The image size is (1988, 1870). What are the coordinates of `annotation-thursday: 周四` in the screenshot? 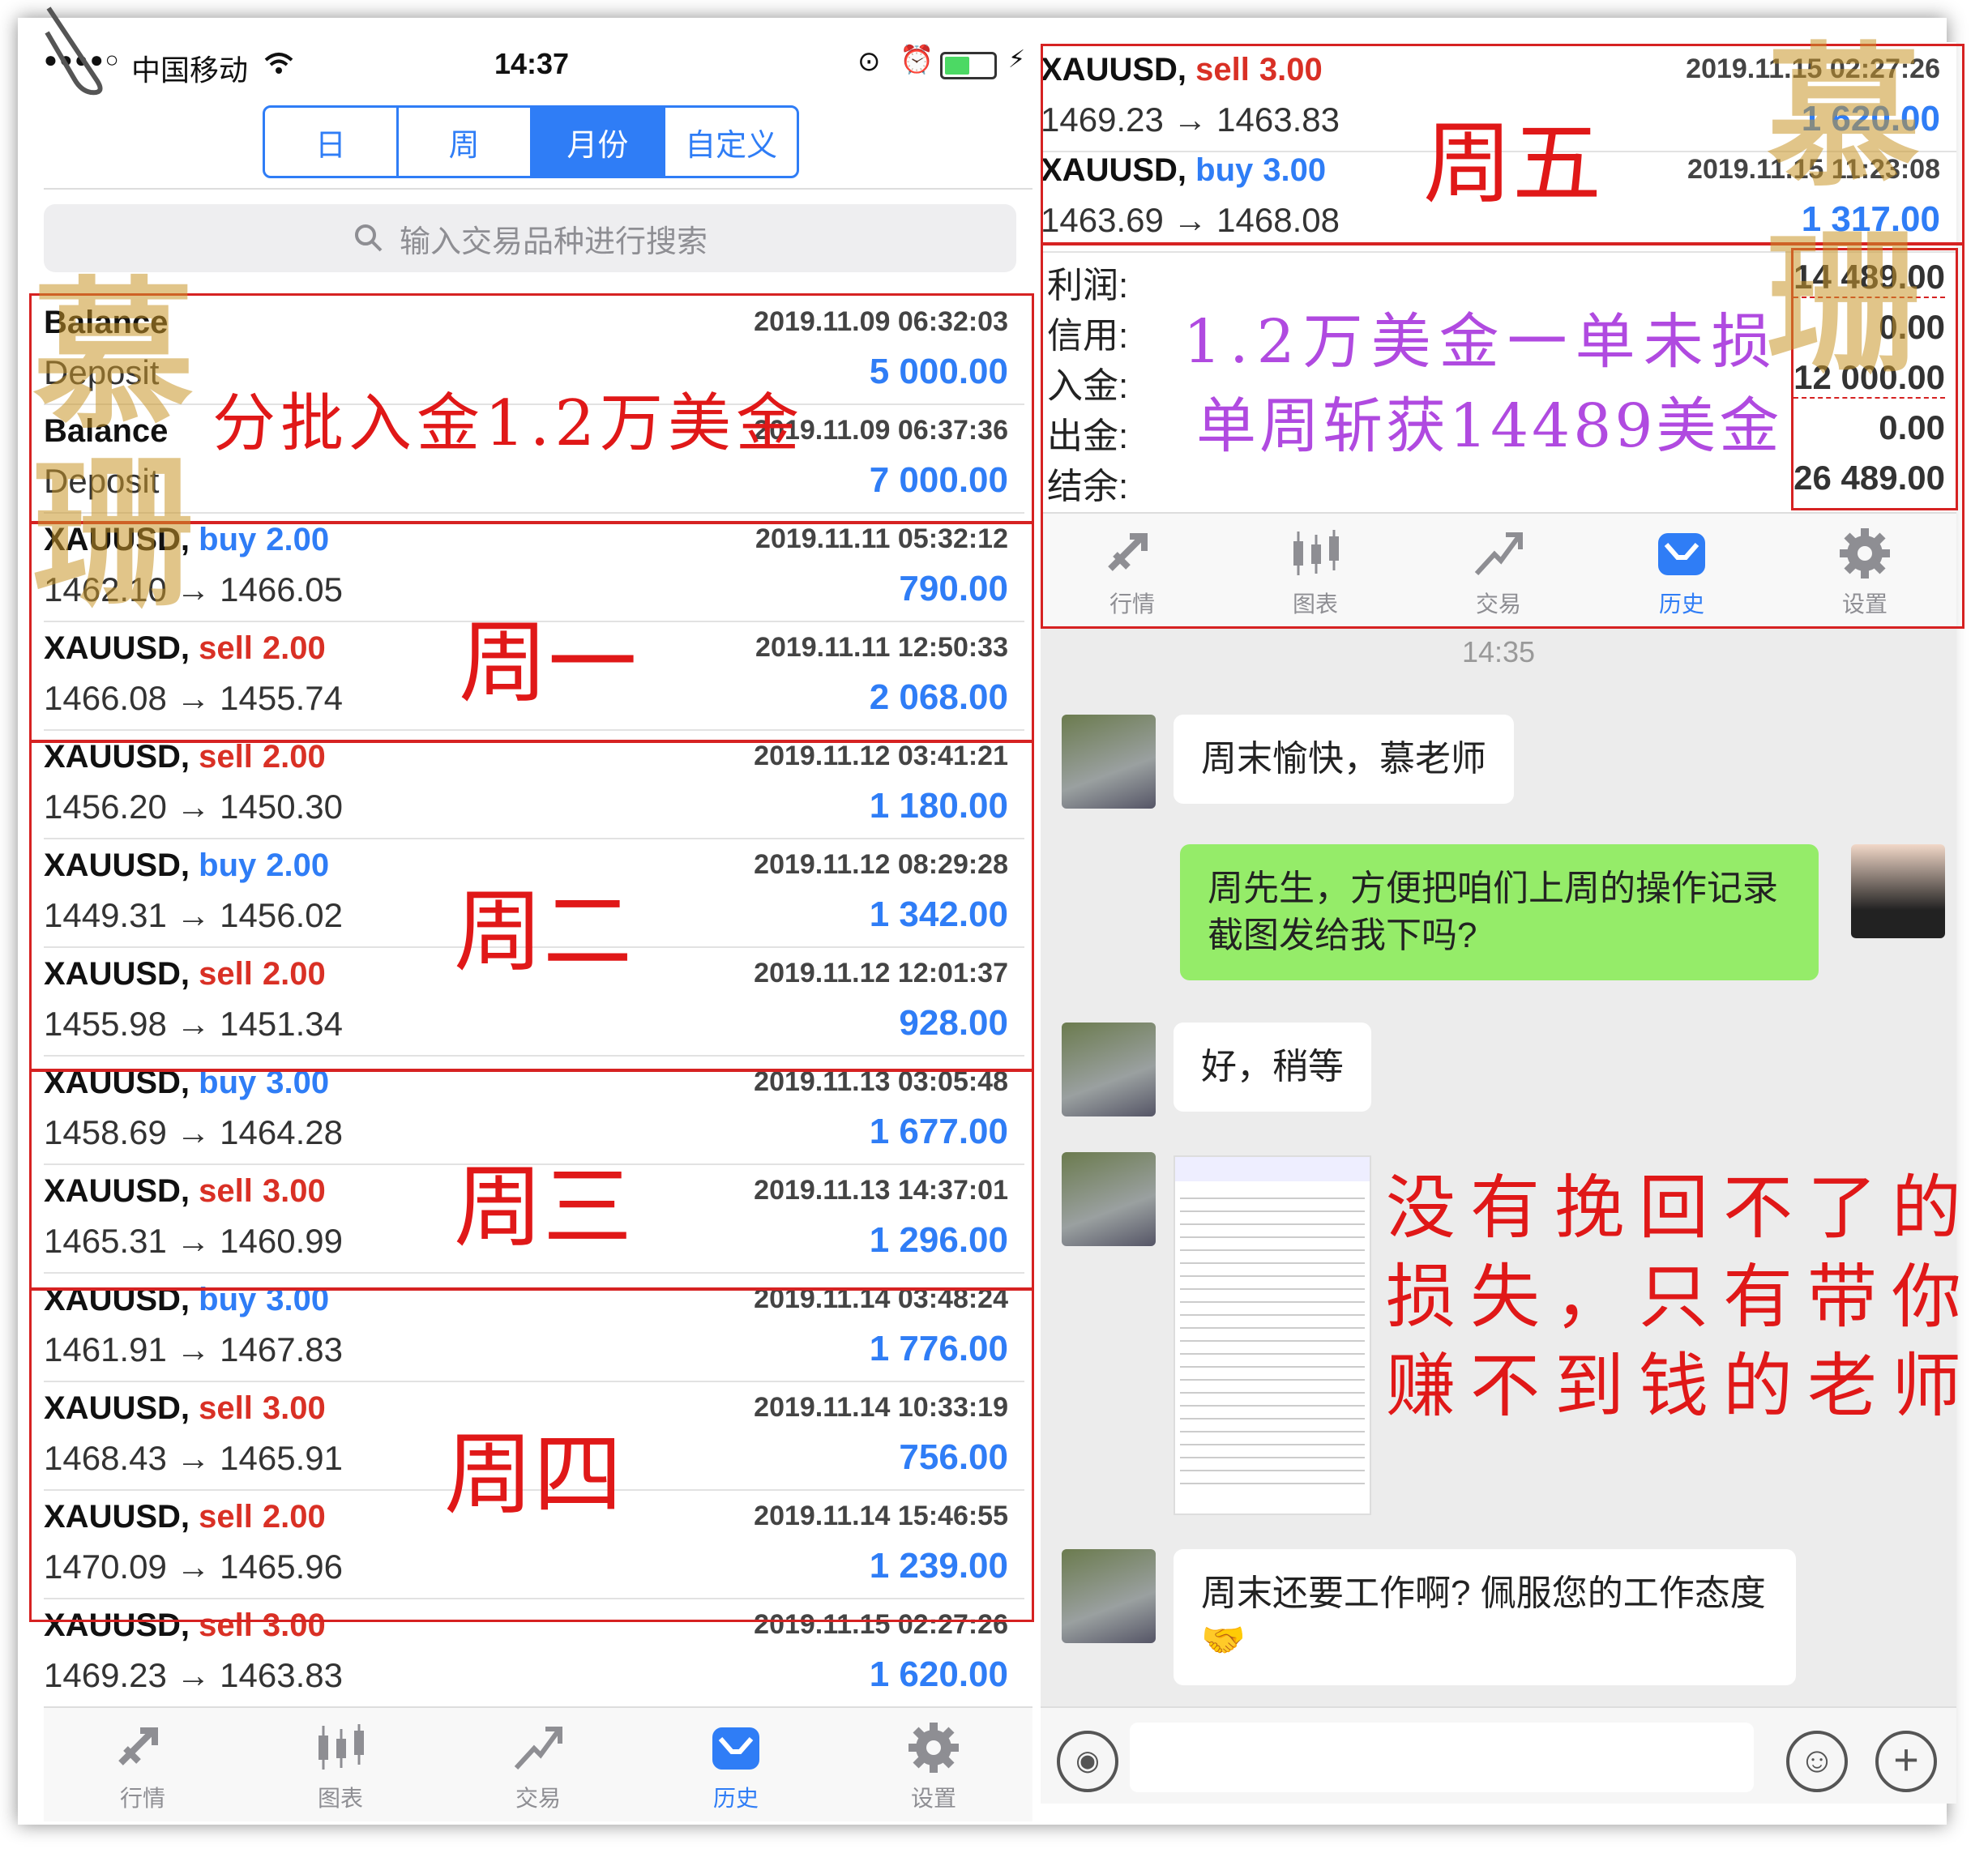 It's located at (533, 1474).